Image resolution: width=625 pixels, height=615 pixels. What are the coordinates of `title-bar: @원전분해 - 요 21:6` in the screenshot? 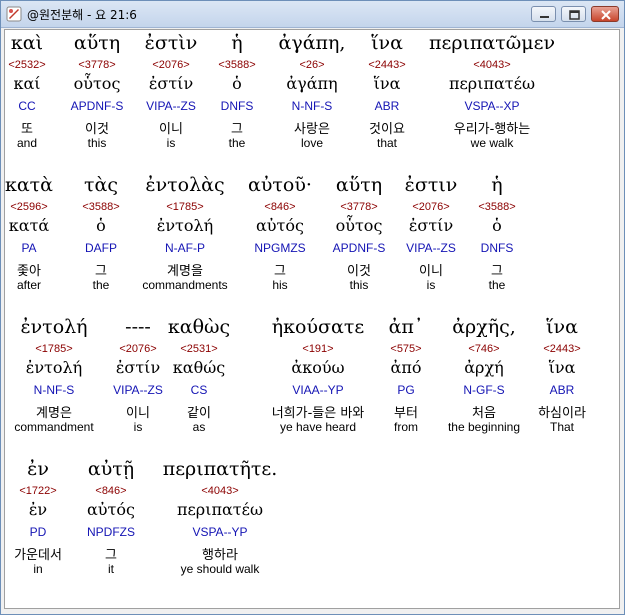 It's located at (312, 14).